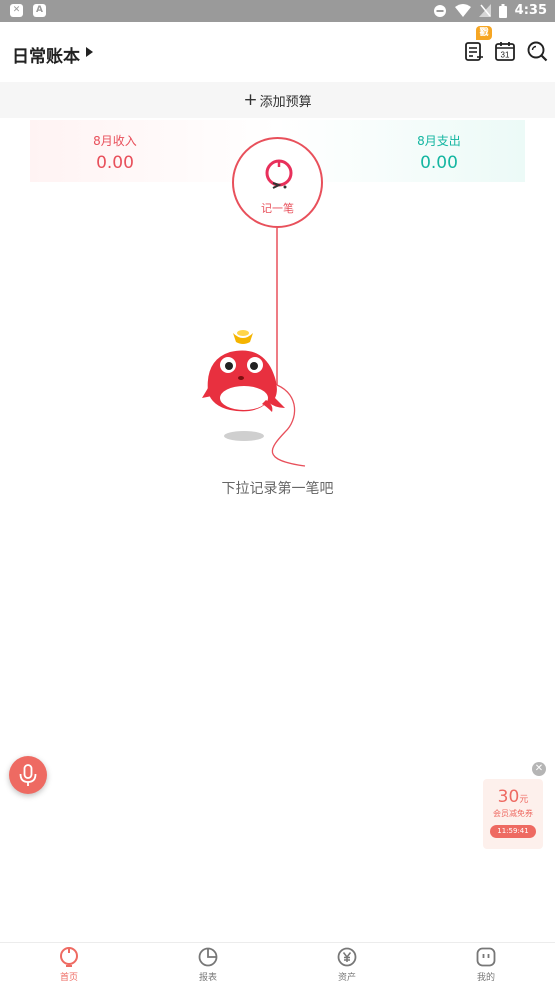 This screenshot has width=555, height=988. I want to click on coupon-countdown: 11:59:41, so click(513, 831).